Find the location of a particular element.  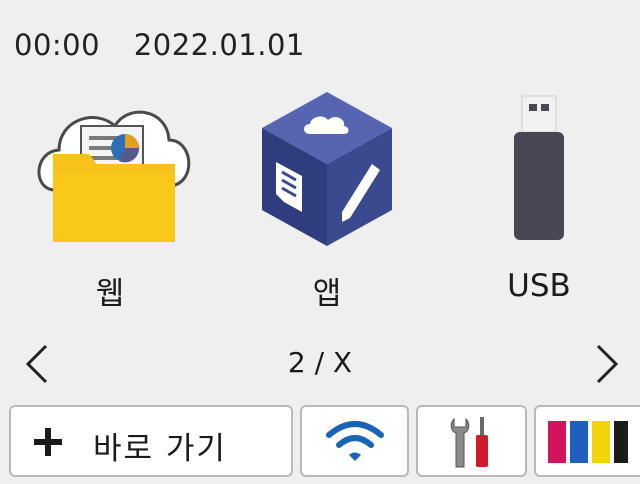

usb-drive-icon is located at coordinates (539, 167).